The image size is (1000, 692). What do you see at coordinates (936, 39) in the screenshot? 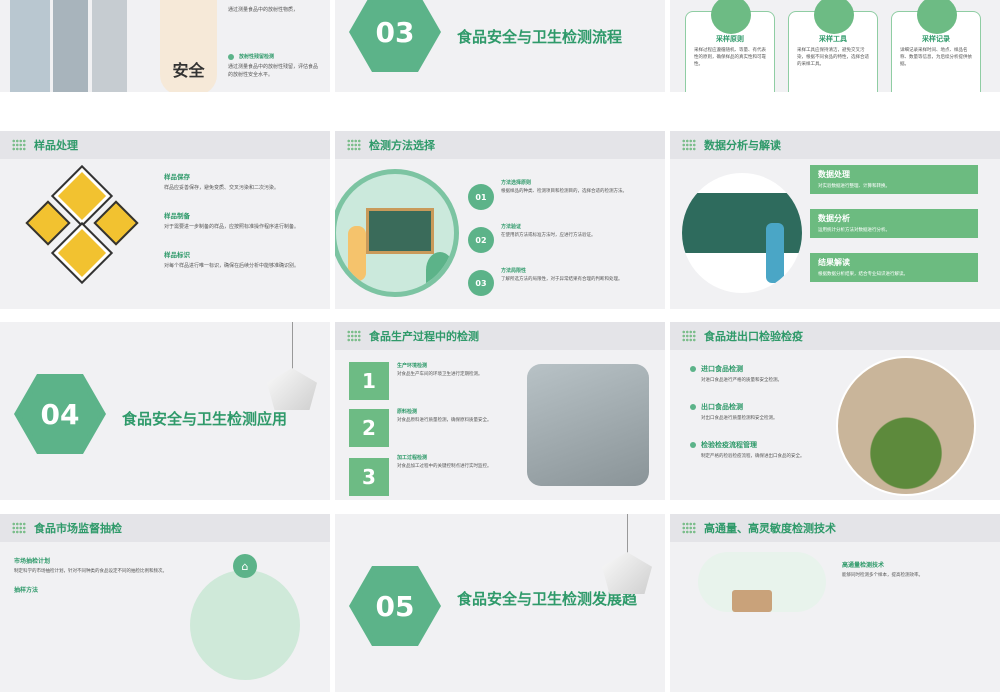
I see `card-title: 采样记录` at bounding box center [936, 39].